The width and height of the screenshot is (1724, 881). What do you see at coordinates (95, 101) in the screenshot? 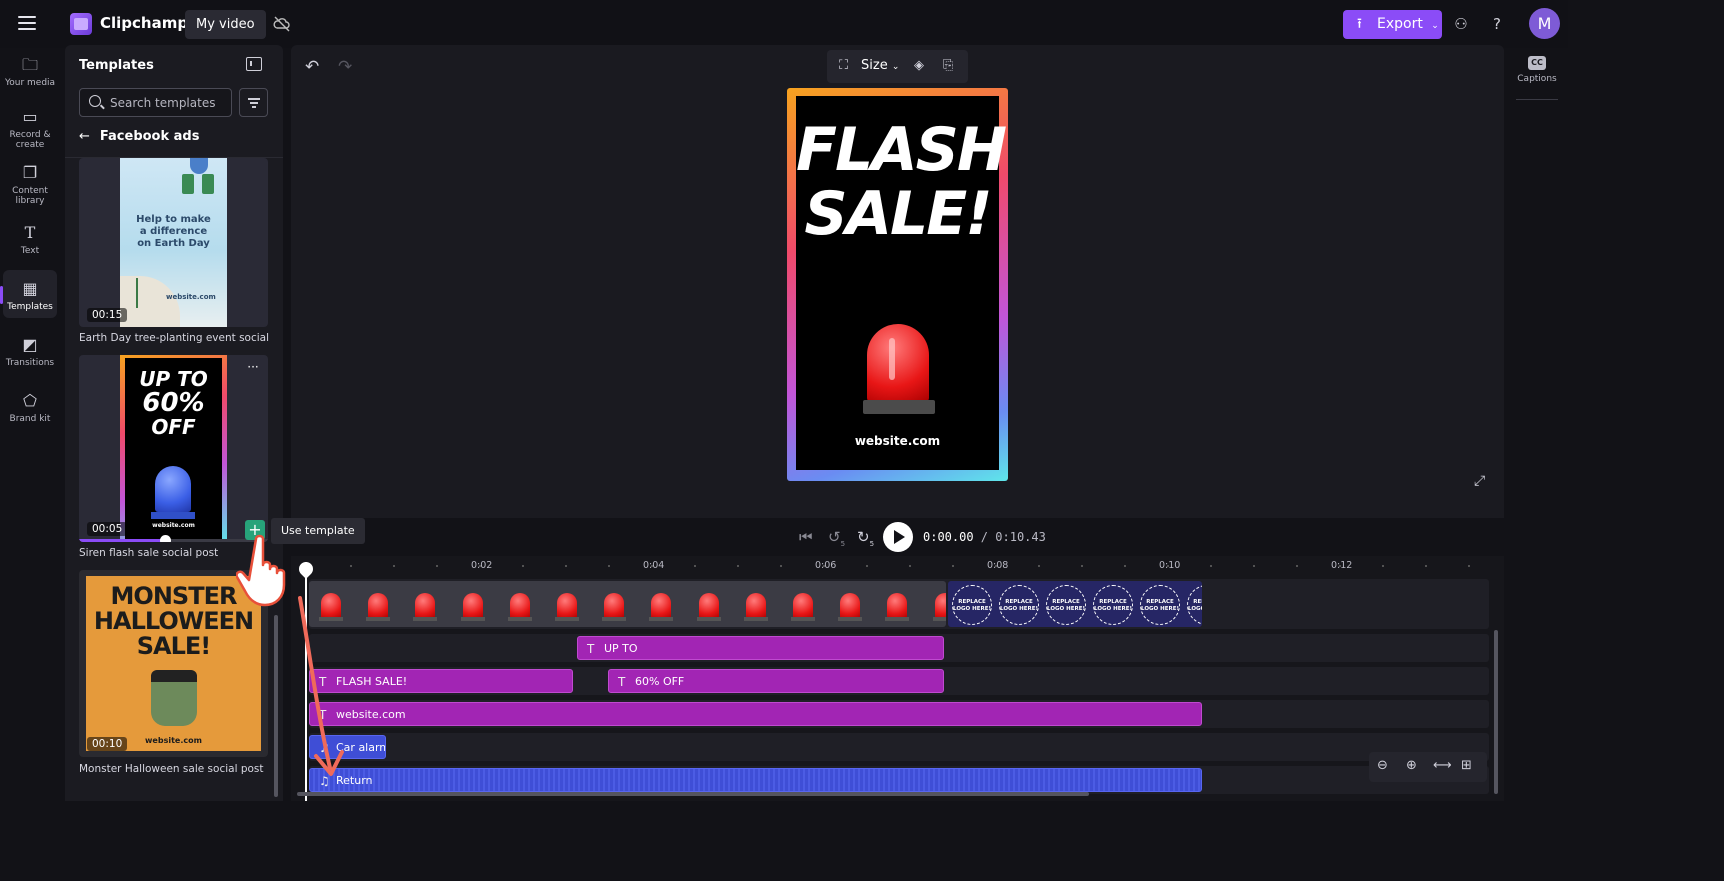
I see `search-icon` at bounding box center [95, 101].